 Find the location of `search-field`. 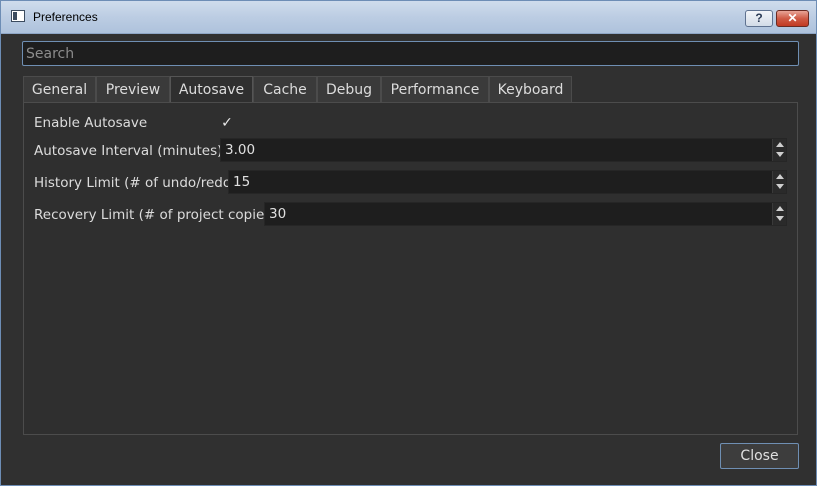

search-field is located at coordinates (410, 53).